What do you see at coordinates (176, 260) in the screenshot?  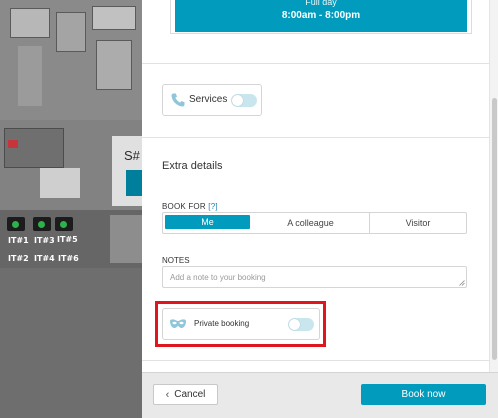 I see `notes-label: NOTES` at bounding box center [176, 260].